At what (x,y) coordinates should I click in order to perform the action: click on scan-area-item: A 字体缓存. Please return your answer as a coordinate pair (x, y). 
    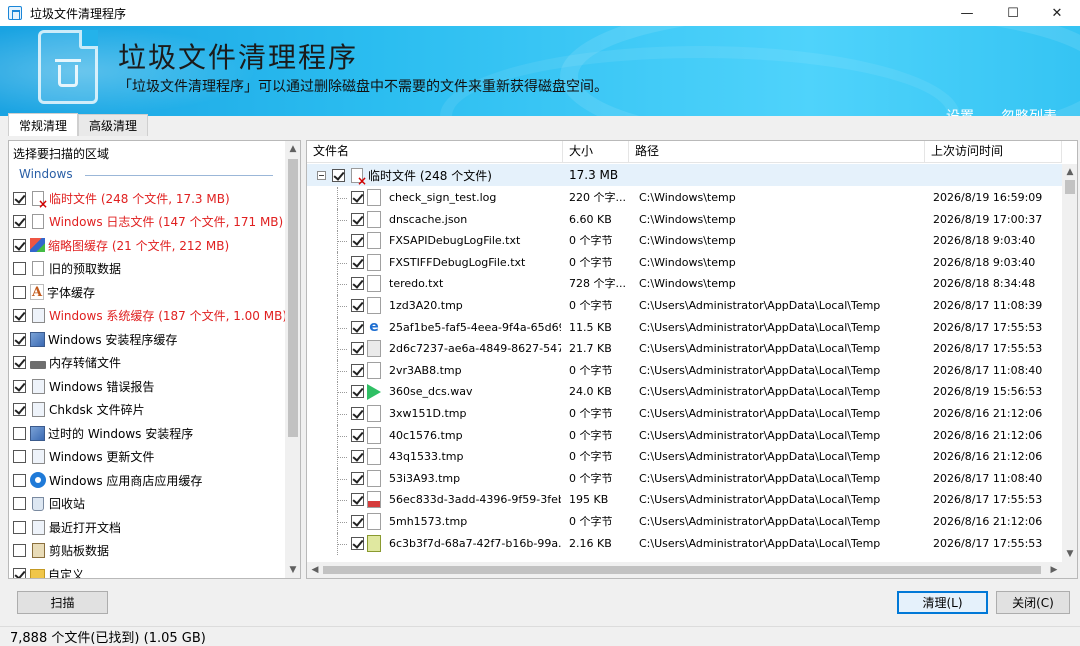
    Looking at the image, I should click on (147, 292).